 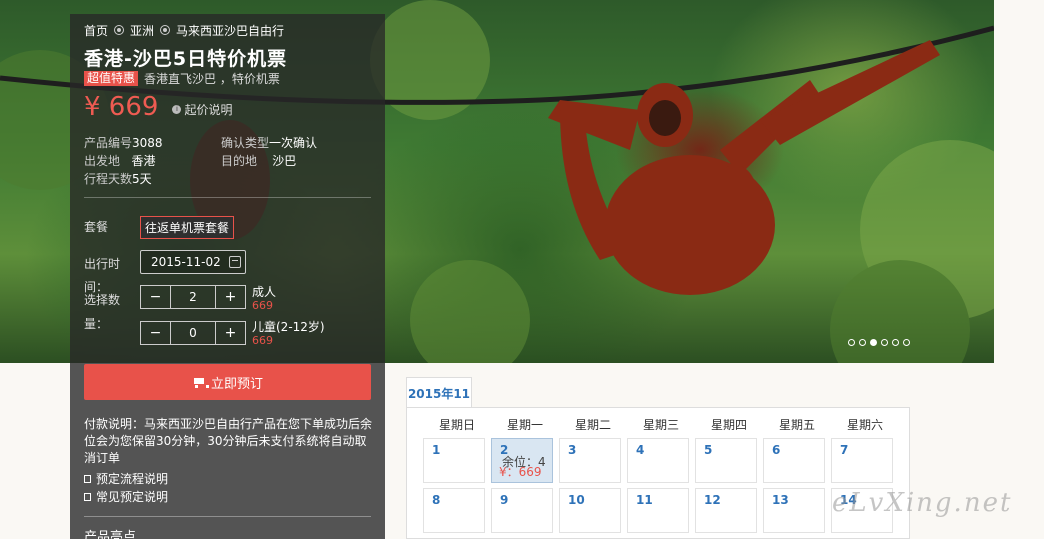 What do you see at coordinates (864, 425) in the screenshot?
I see `weekday-sat: 星期六` at bounding box center [864, 425].